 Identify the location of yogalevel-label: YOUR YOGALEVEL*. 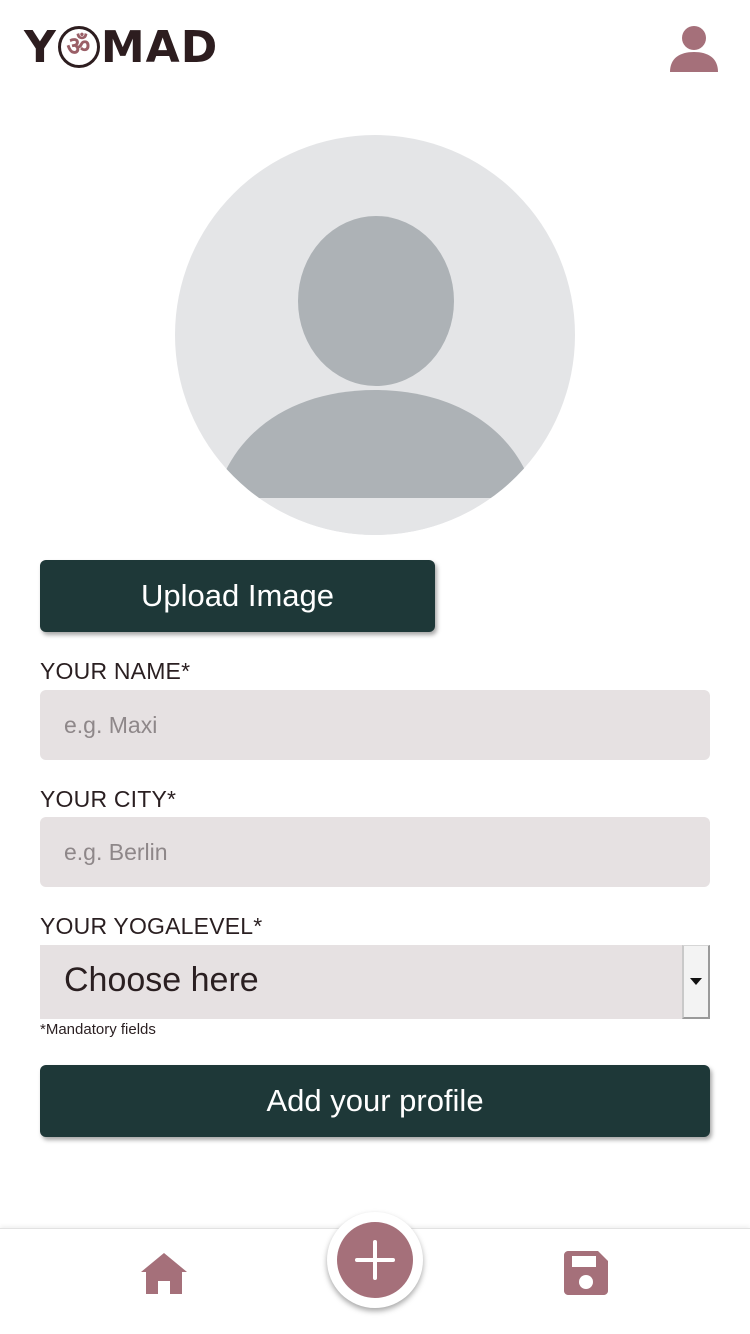
(151, 926).